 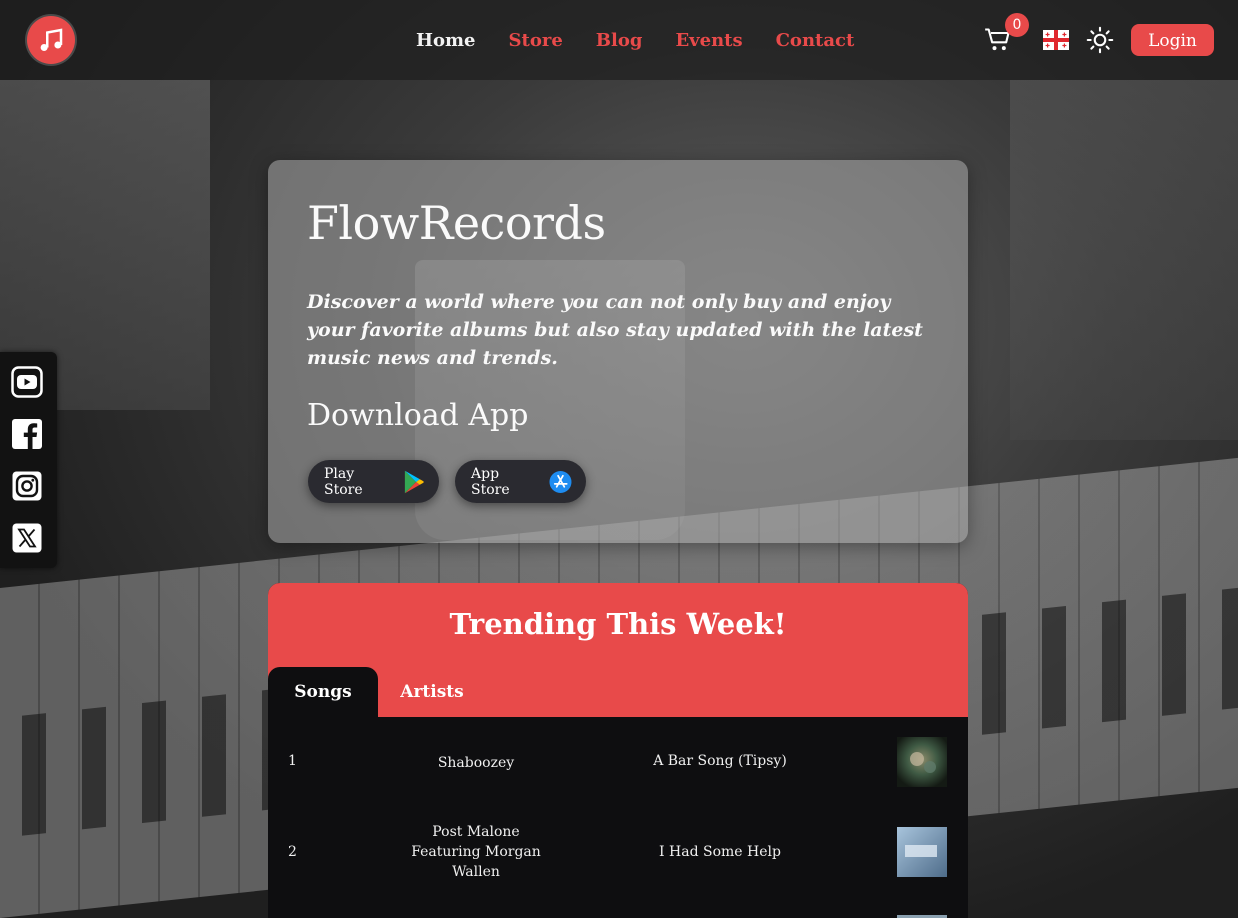 I want to click on play-store-button: Play Store, so click(x=373, y=481).